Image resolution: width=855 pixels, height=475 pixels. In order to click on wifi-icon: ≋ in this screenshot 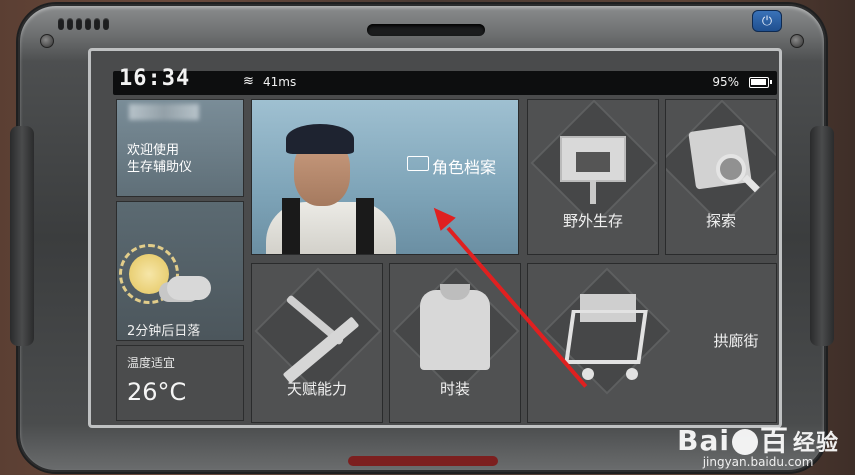, I will do `click(248, 81)`.